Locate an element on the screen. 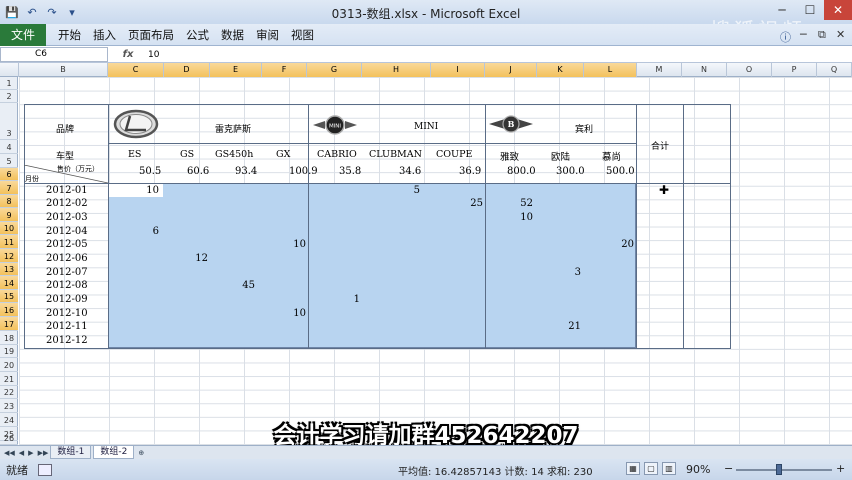 This screenshot has height=480, width=852. column-header: O is located at coordinates (749, 70).